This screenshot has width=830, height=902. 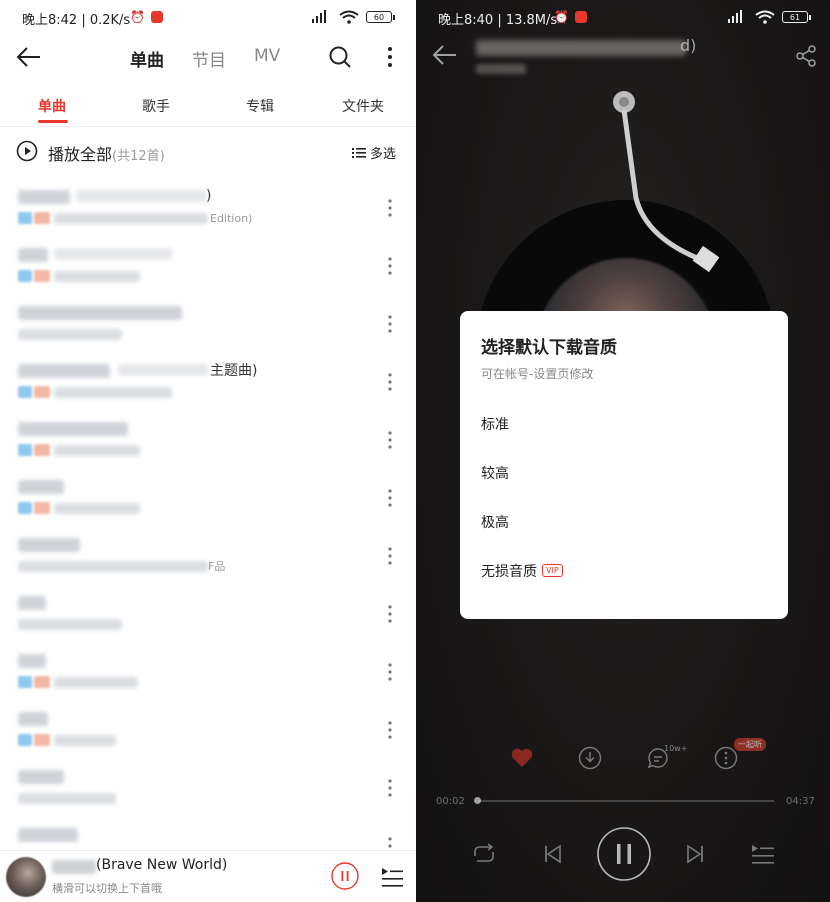 I want to click on song-row: 主题曲), so click(x=208, y=389).